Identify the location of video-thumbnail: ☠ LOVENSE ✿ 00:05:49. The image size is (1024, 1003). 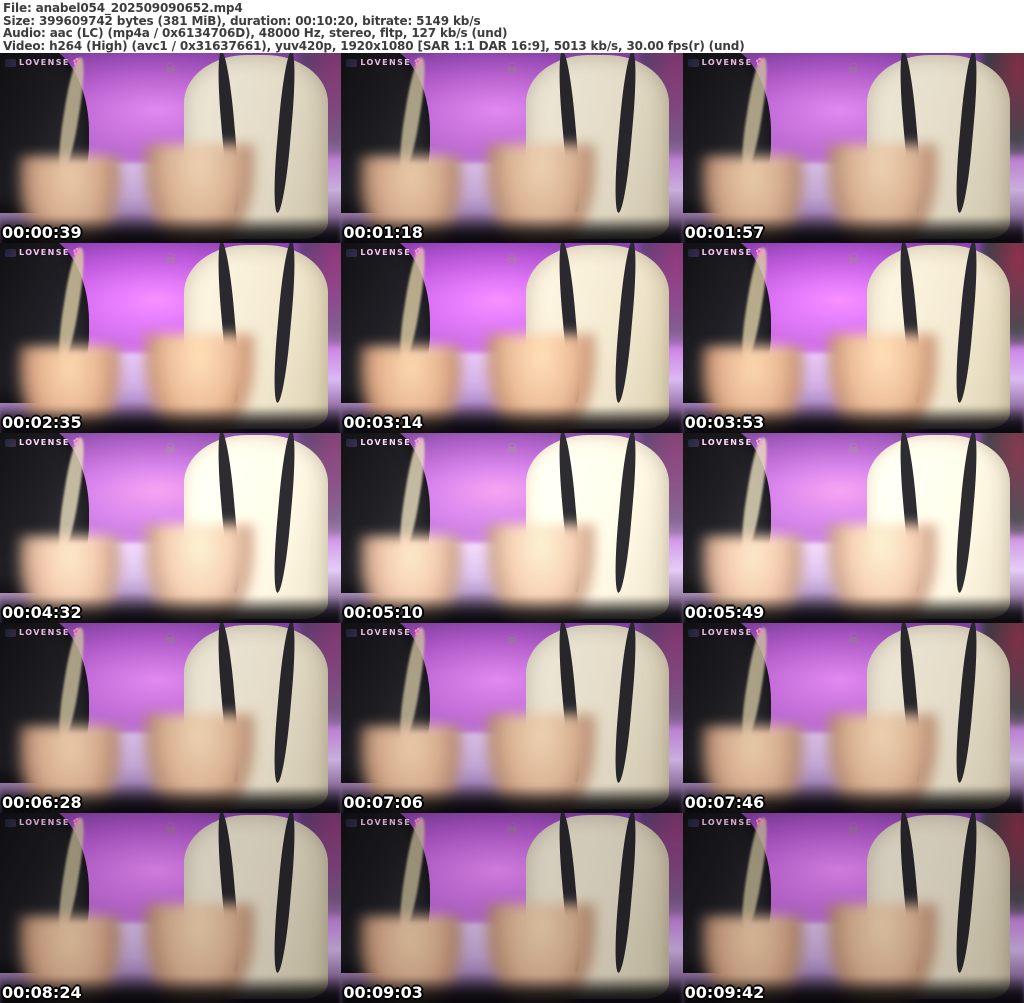
(853, 528).